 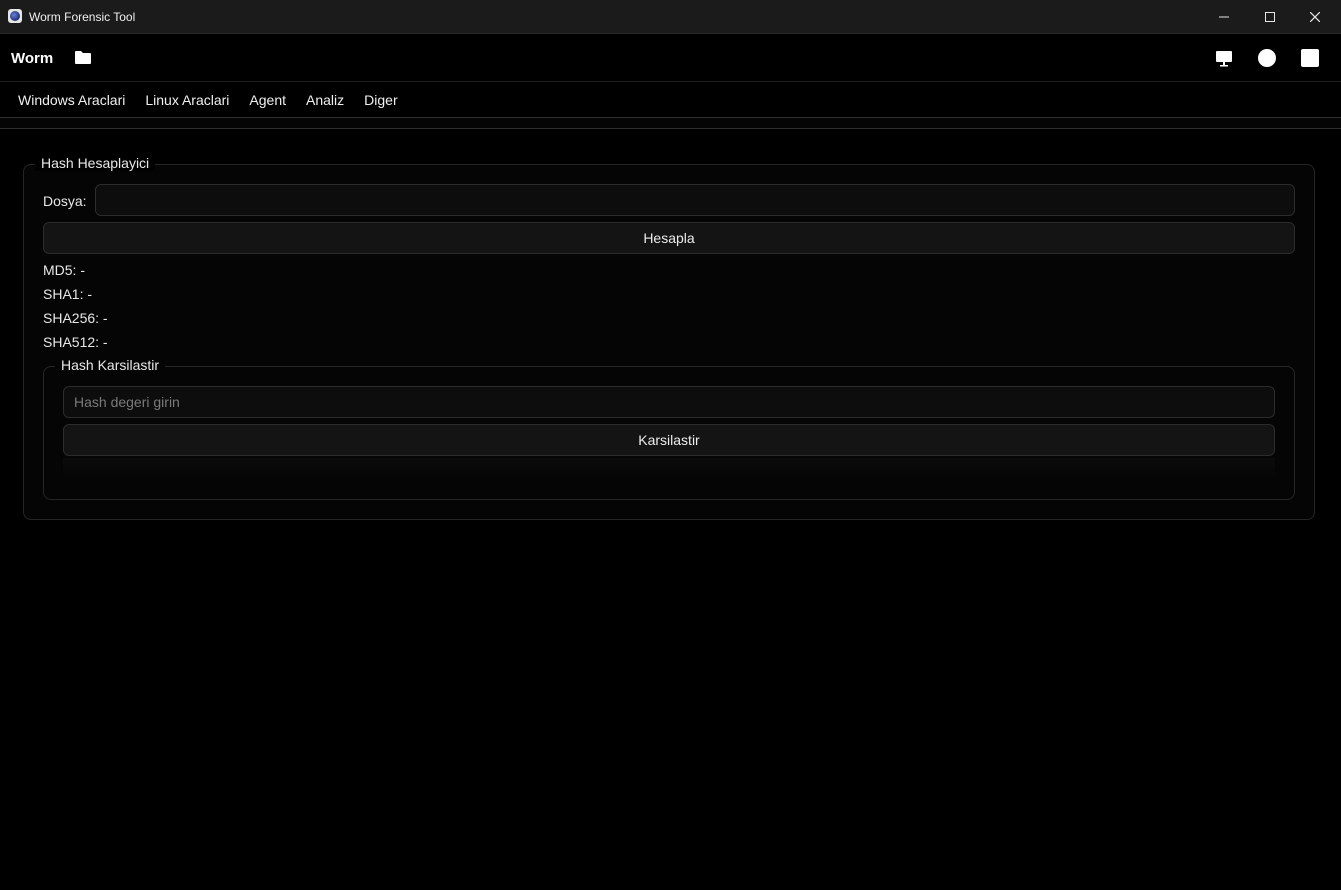 I want to click on minimize-button, so click(x=1224, y=17).